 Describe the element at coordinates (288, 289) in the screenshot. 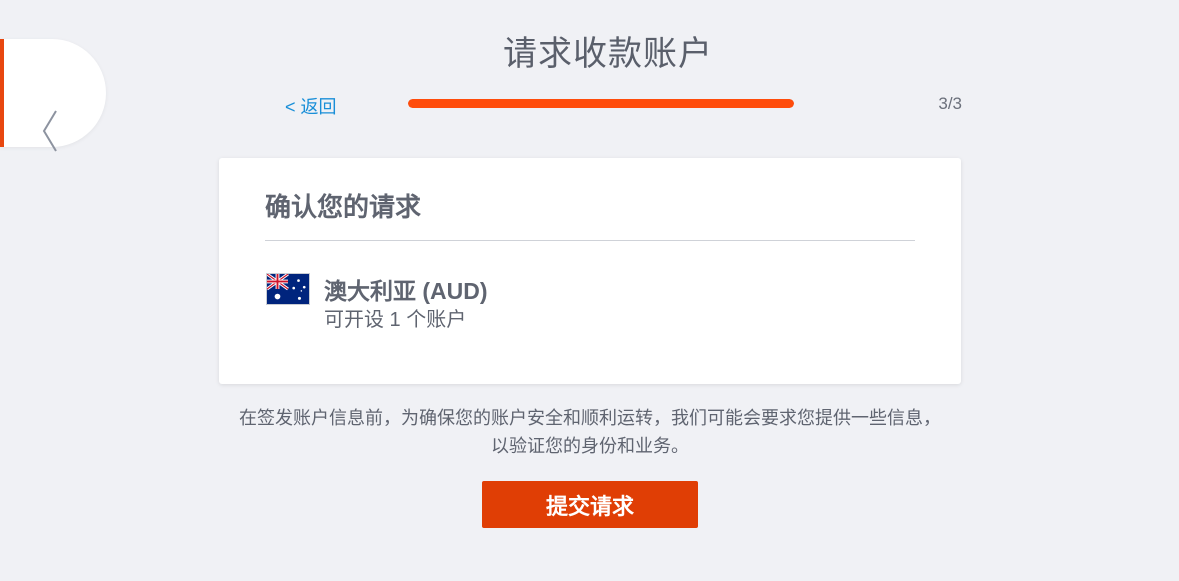

I see `australia-flag-icon` at that location.